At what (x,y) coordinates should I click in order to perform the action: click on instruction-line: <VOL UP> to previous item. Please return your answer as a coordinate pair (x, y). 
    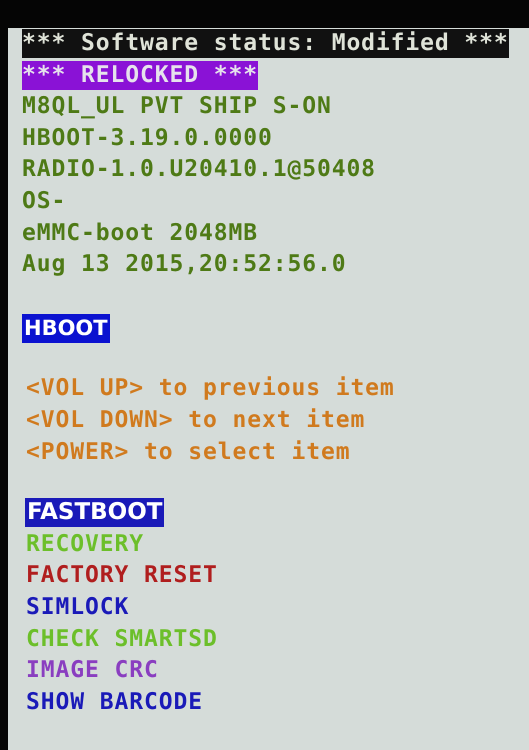
    Looking at the image, I should click on (210, 389).